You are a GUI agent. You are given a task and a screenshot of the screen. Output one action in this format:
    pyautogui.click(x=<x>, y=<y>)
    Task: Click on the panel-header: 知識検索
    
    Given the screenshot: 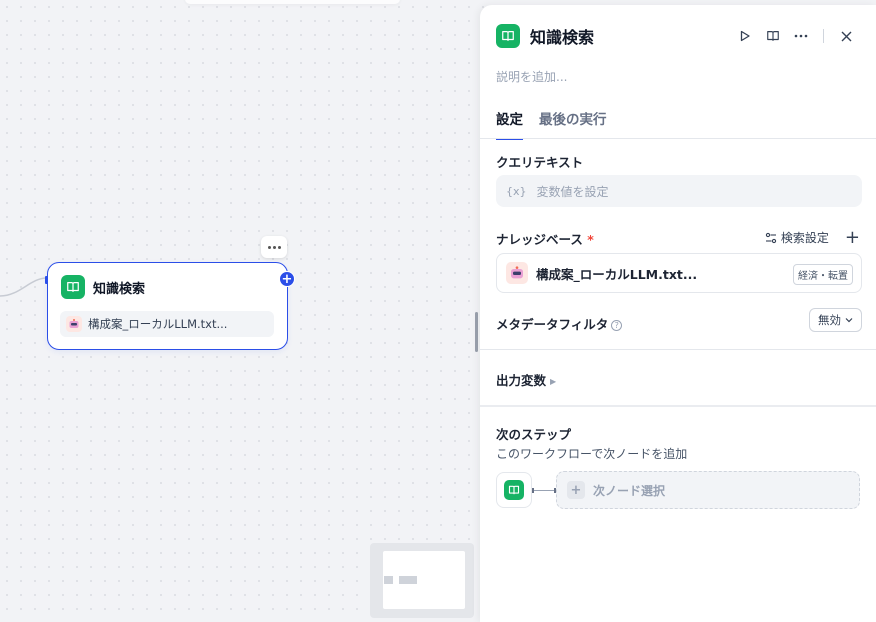 What is the action you would take?
    pyautogui.click(x=545, y=36)
    